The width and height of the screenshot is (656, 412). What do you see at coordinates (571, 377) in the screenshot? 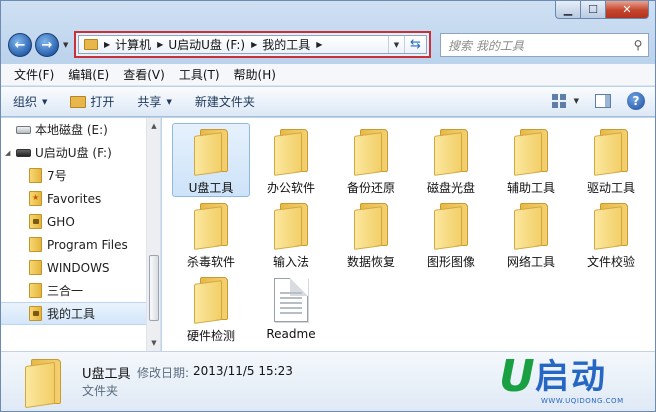
I see `logo-text: 启动` at bounding box center [571, 377].